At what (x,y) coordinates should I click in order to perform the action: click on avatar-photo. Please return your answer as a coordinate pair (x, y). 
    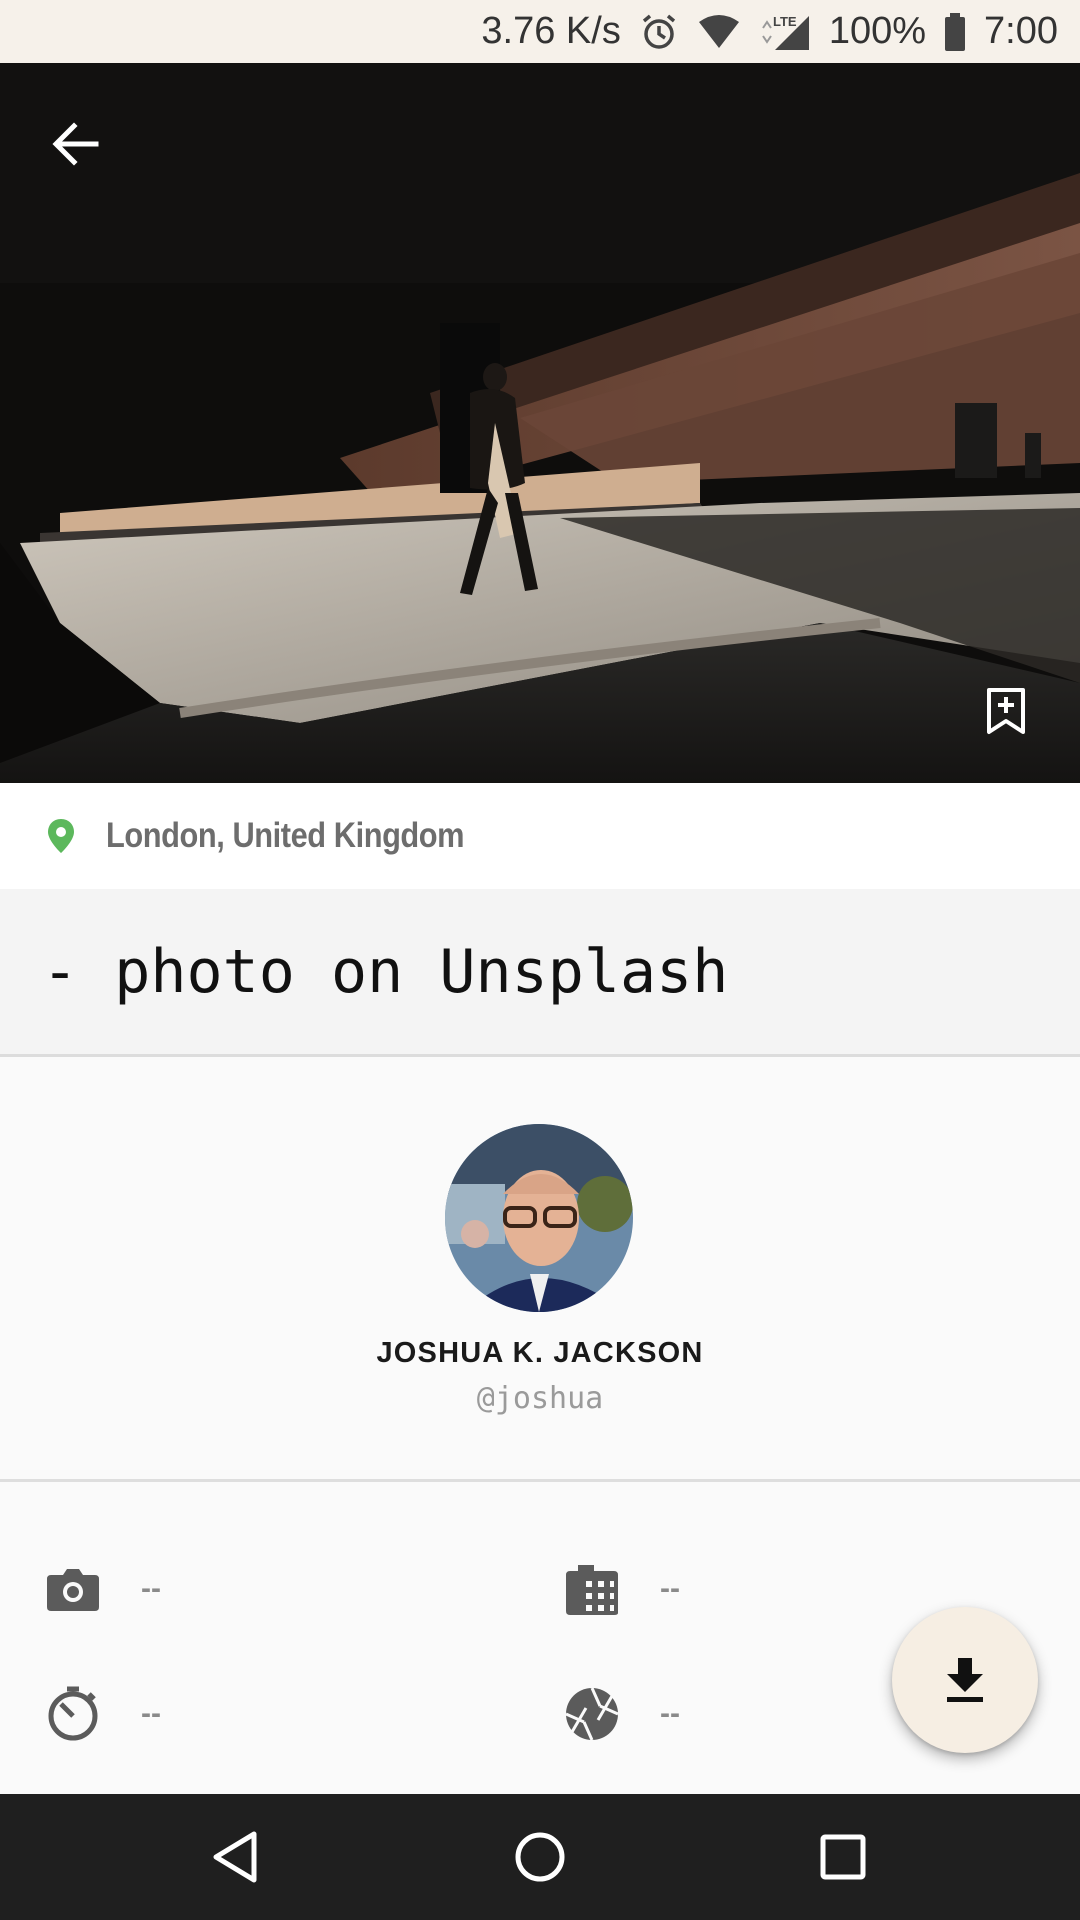
    Looking at the image, I should click on (539, 1218).